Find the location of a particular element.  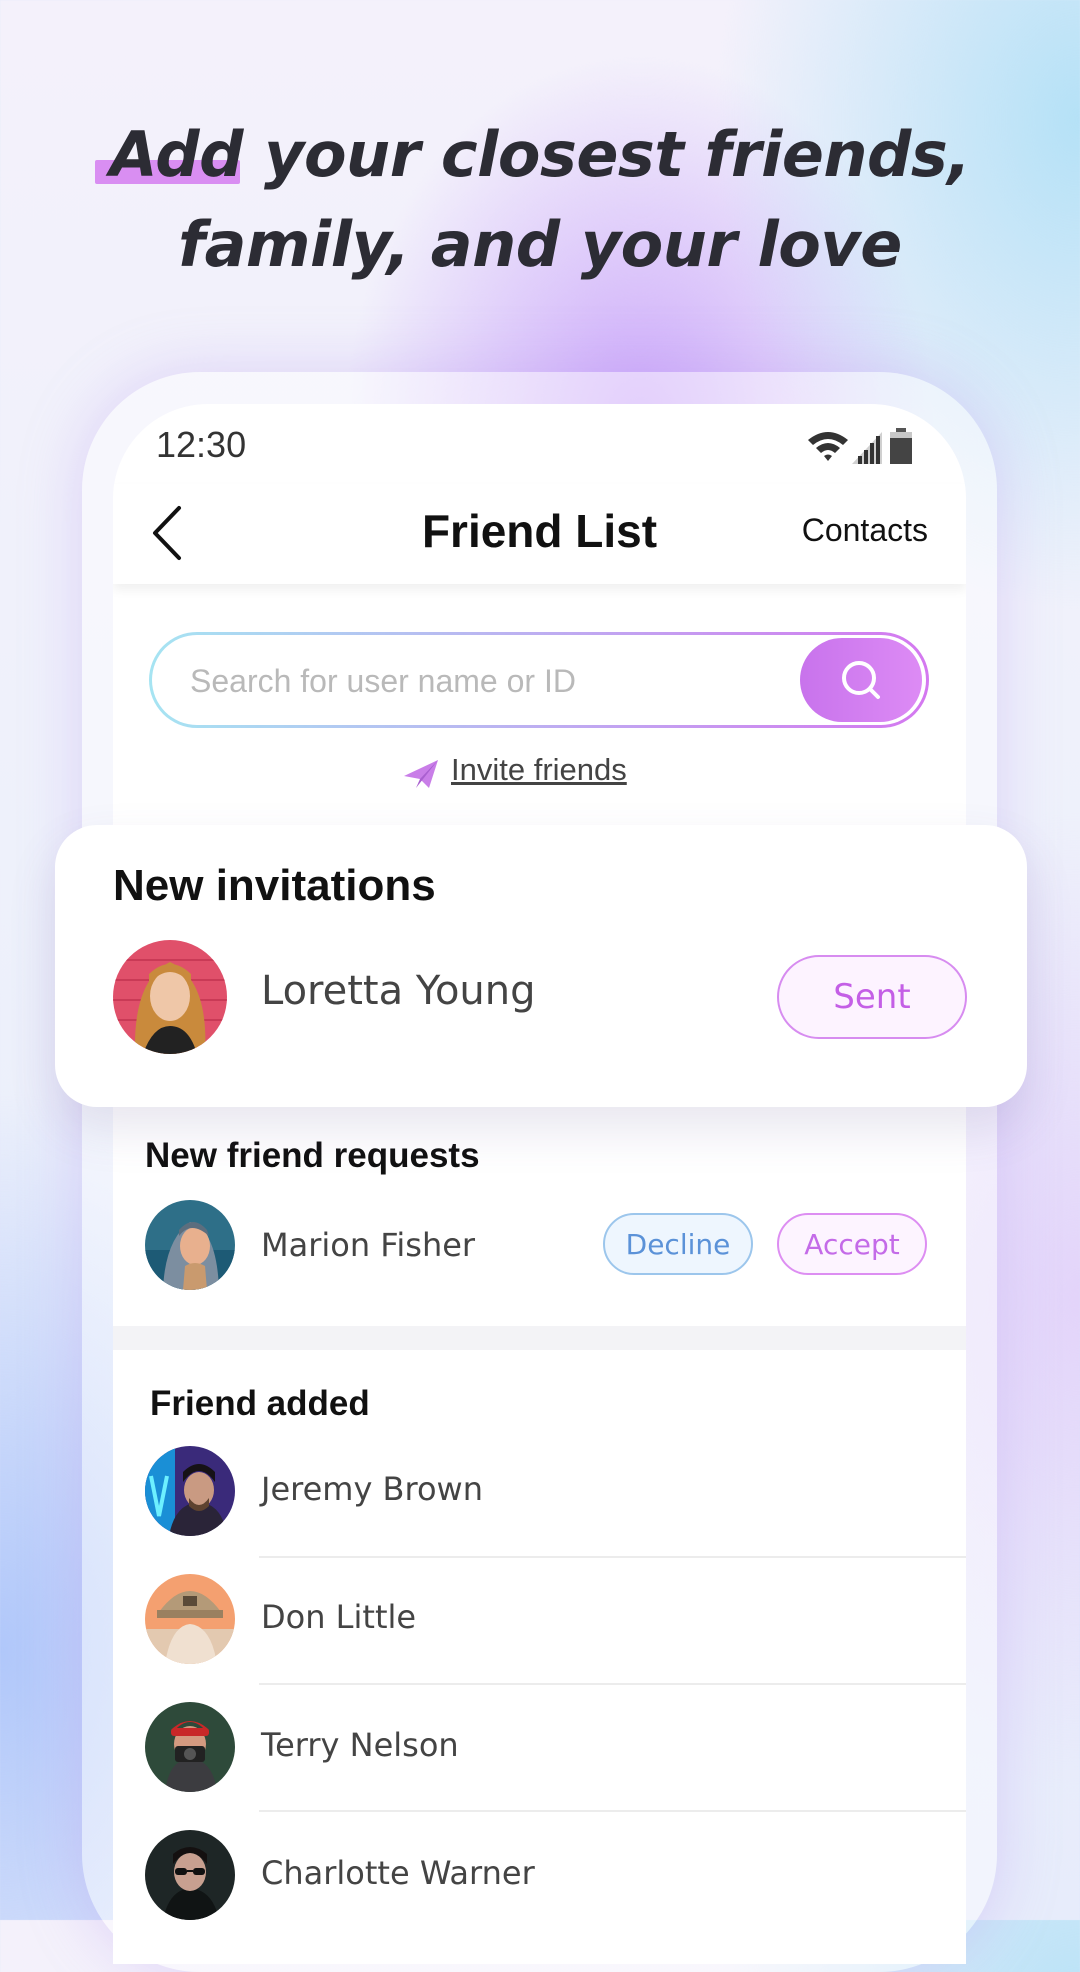

search-bar is located at coordinates (539, 680).